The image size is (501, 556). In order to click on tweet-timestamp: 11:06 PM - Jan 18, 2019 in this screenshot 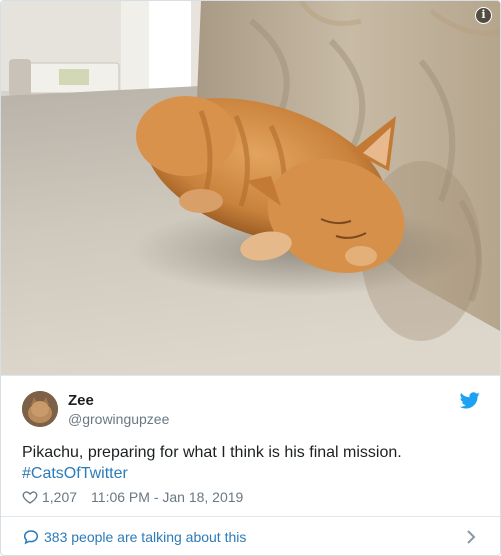, I will do `click(167, 497)`.